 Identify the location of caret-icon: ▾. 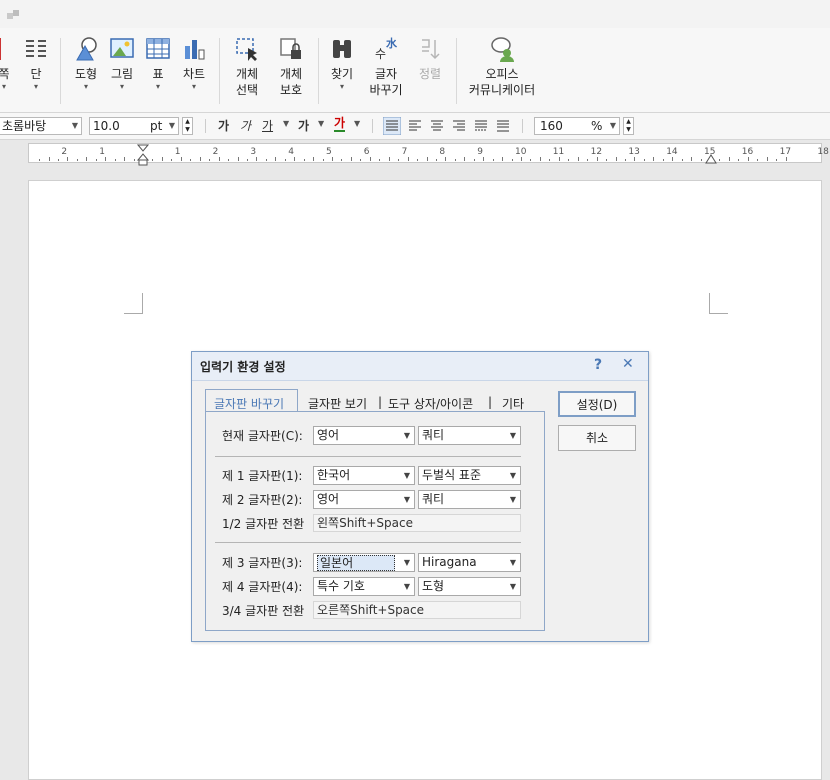
(121, 86).